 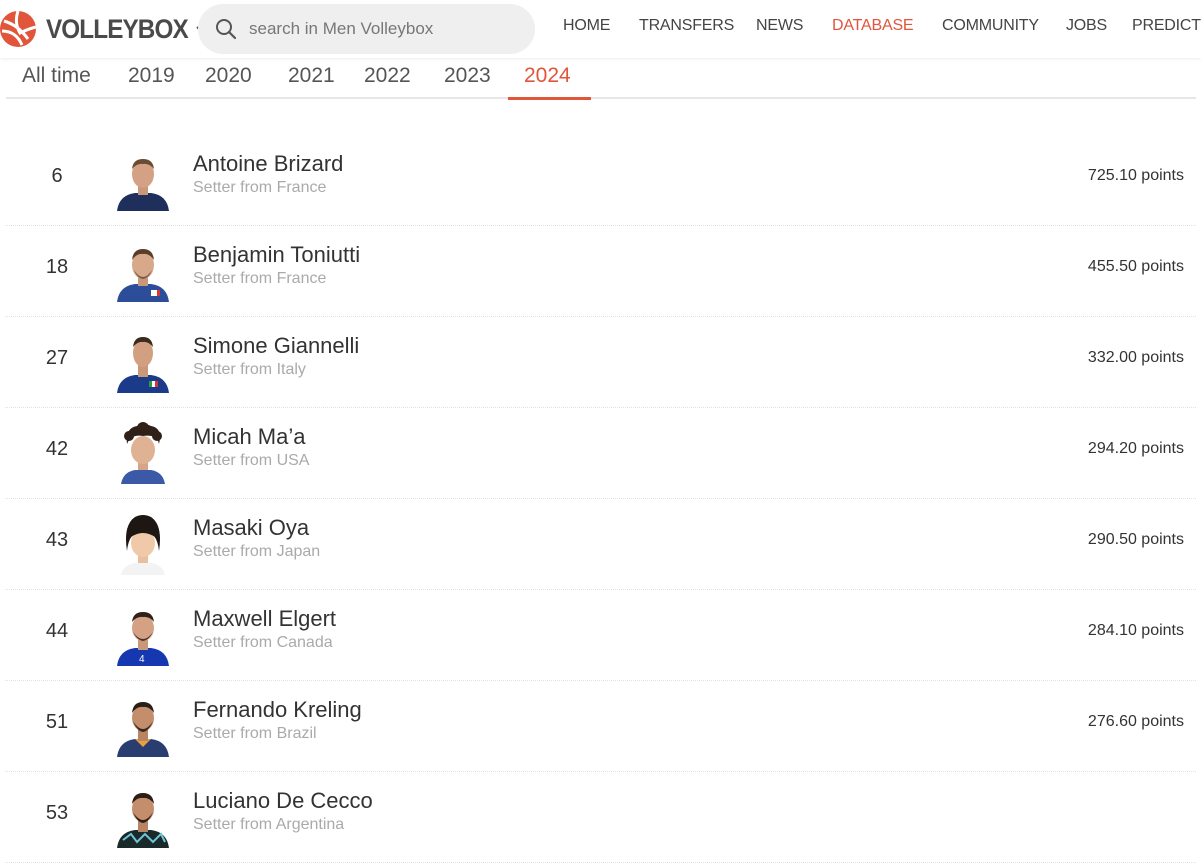 What do you see at coordinates (277, 710) in the screenshot?
I see `player-name: Fernando Kreling` at bounding box center [277, 710].